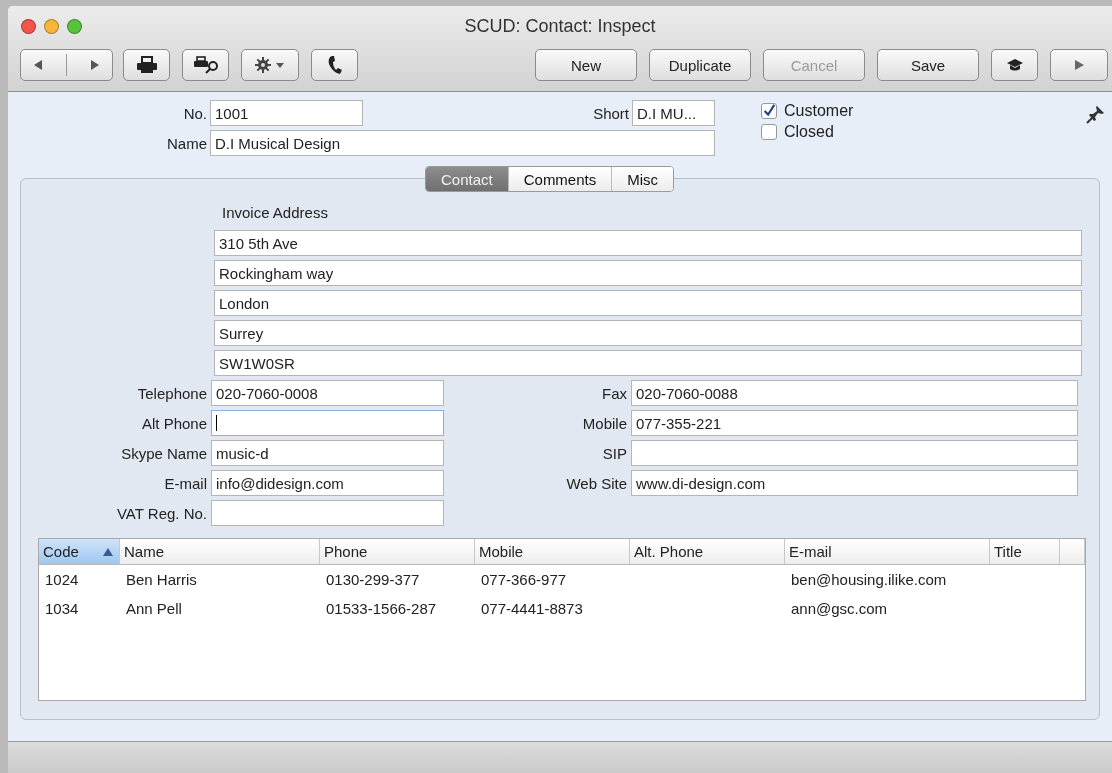  What do you see at coordinates (854, 483) in the screenshot?
I see `text-field: www.di-design.com` at bounding box center [854, 483].